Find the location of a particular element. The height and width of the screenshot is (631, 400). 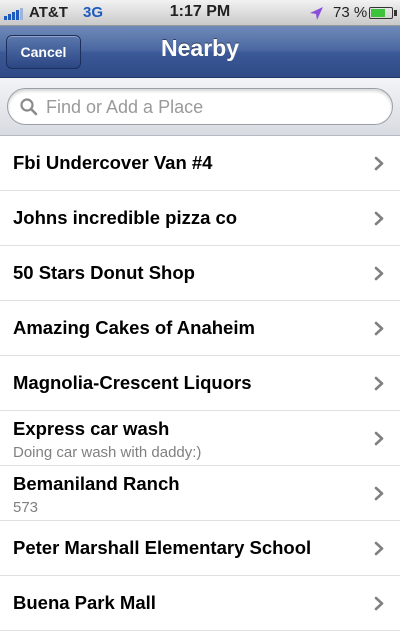

place-name: Buena Park Mall is located at coordinates (84, 602).